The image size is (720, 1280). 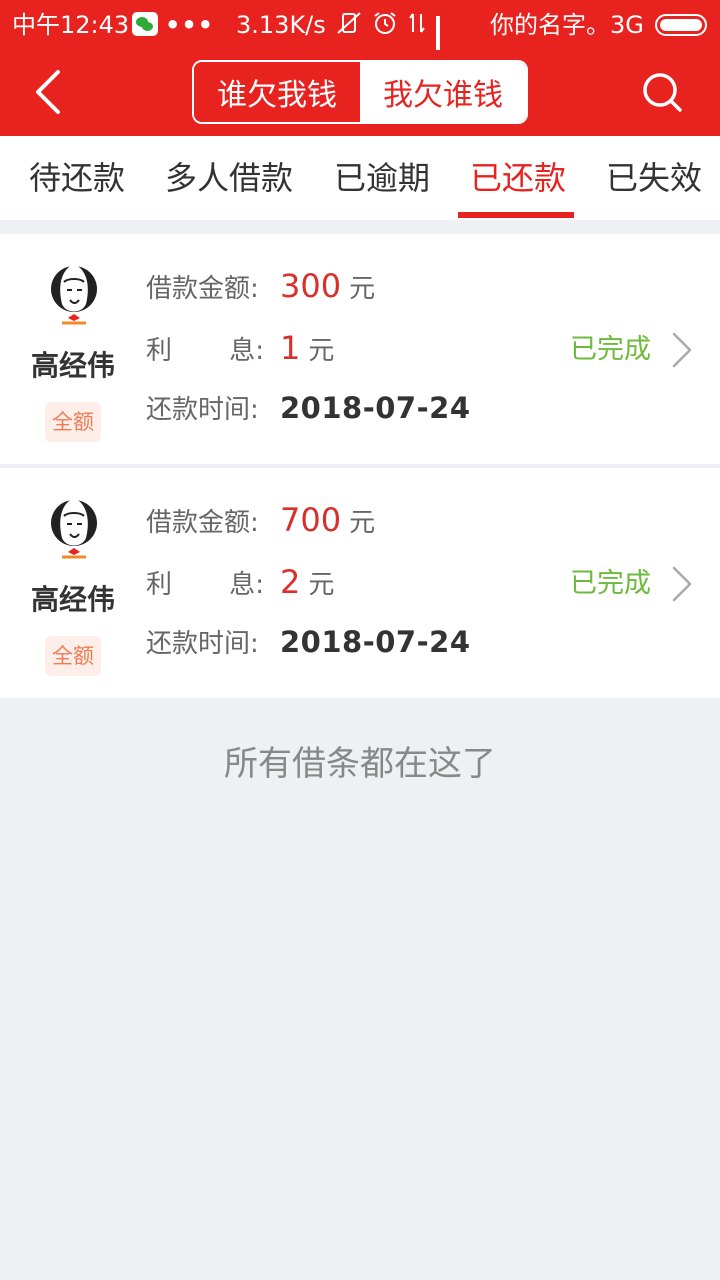 I want to click on tab-pending: 待还款, so click(x=77, y=178).